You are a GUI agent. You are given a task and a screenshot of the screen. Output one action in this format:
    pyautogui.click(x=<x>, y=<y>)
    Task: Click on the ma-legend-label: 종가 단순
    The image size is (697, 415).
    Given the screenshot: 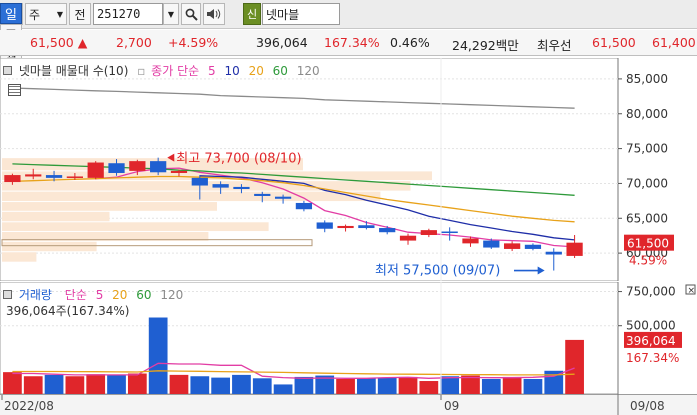 What is the action you would take?
    pyautogui.click(x=175, y=71)
    